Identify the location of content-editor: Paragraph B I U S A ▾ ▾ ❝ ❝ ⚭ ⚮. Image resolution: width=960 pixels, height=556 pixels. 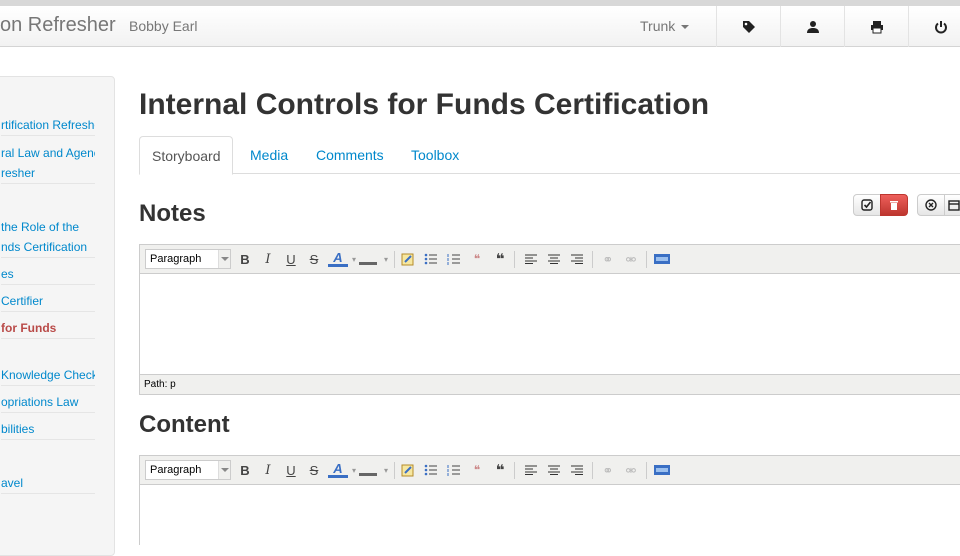
(549, 500).